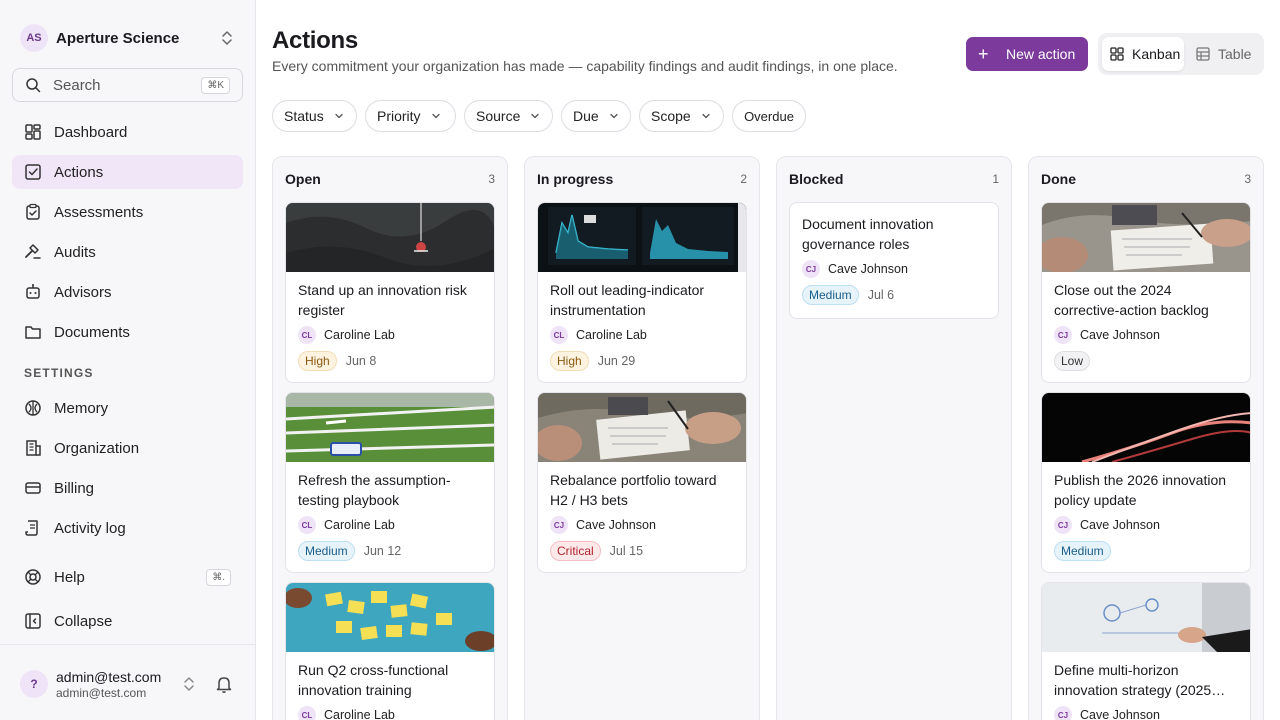  I want to click on nav-label: Documents, so click(92, 332).